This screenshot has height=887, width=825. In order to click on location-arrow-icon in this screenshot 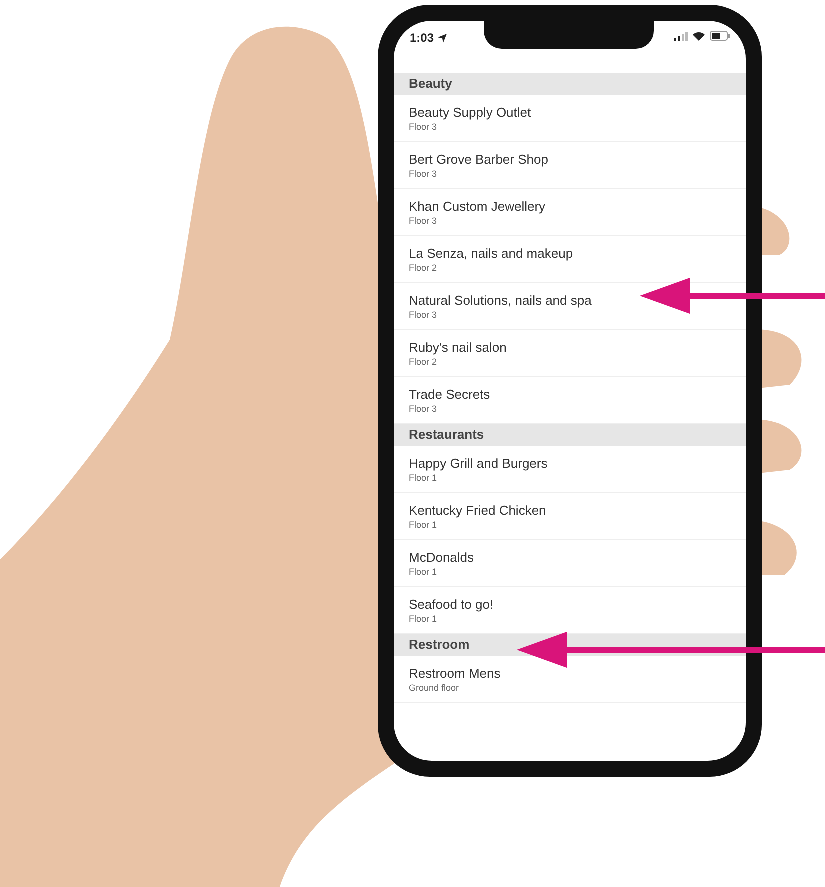, I will do `click(443, 38)`.